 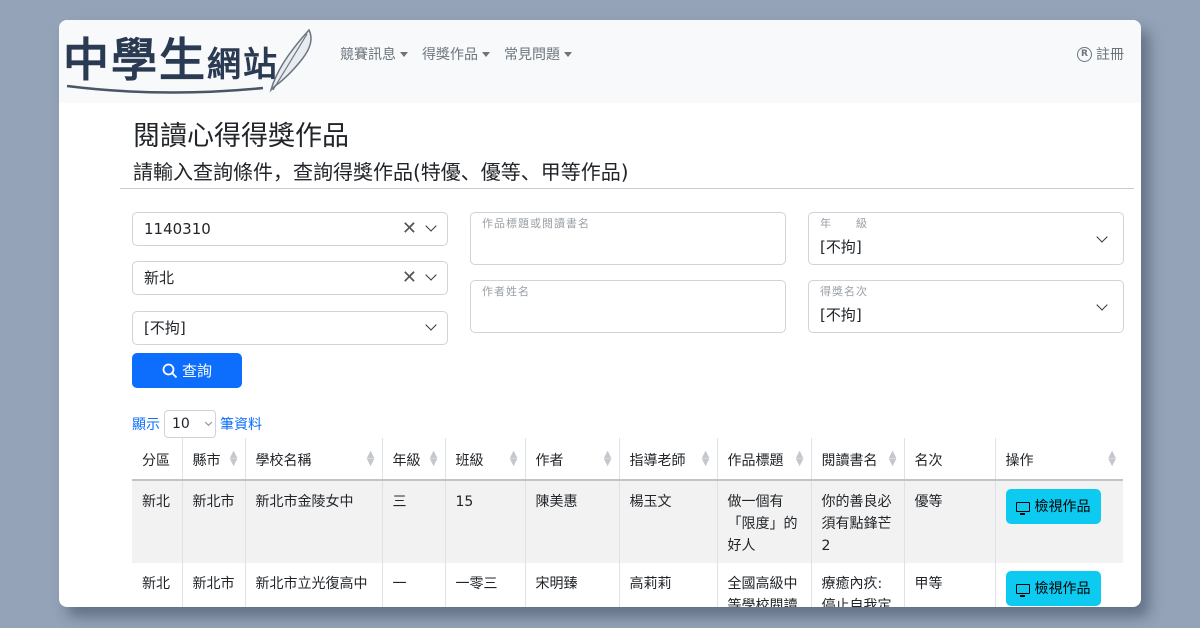 I want to click on registered-icon: R, so click(x=1084, y=54).